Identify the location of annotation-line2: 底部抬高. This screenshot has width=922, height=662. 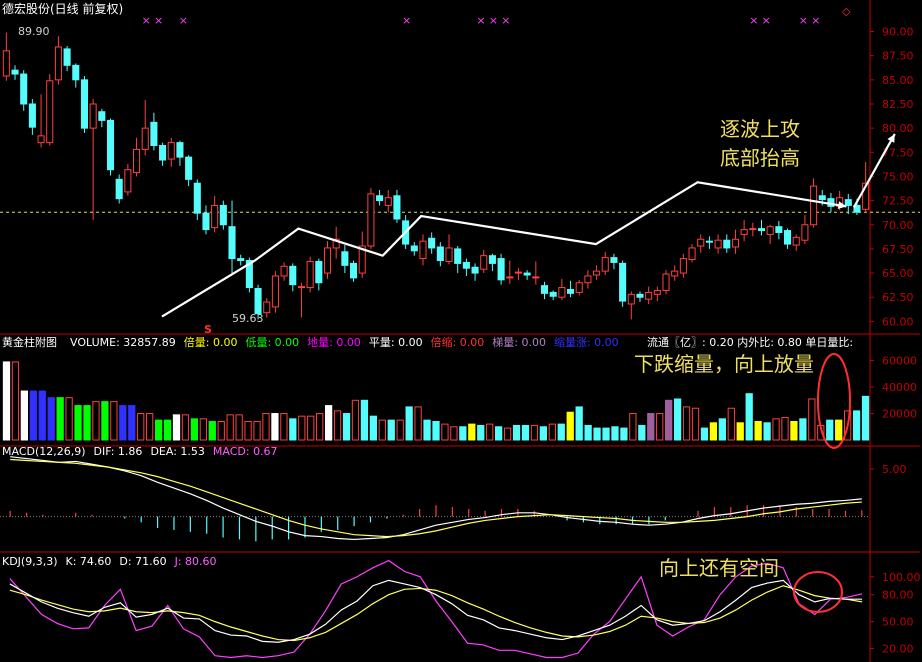
(760, 158).